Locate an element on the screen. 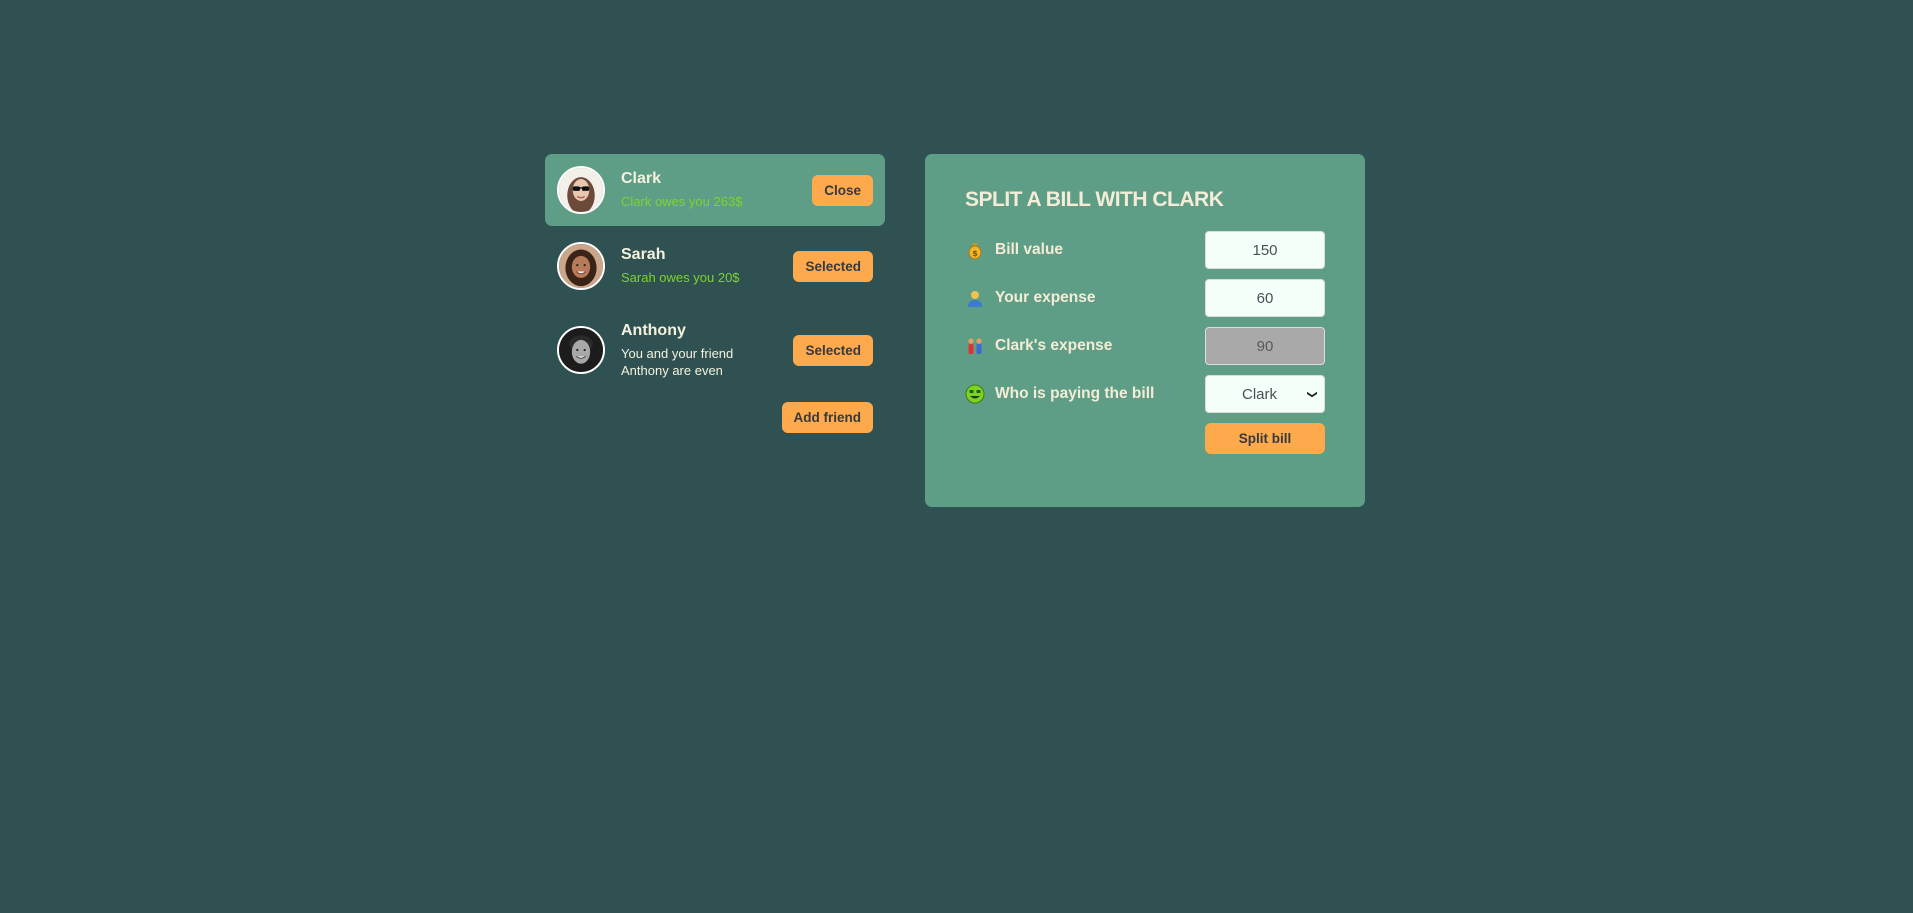 The width and height of the screenshot is (1913, 913). money-bag-icon: $ is located at coordinates (975, 250).